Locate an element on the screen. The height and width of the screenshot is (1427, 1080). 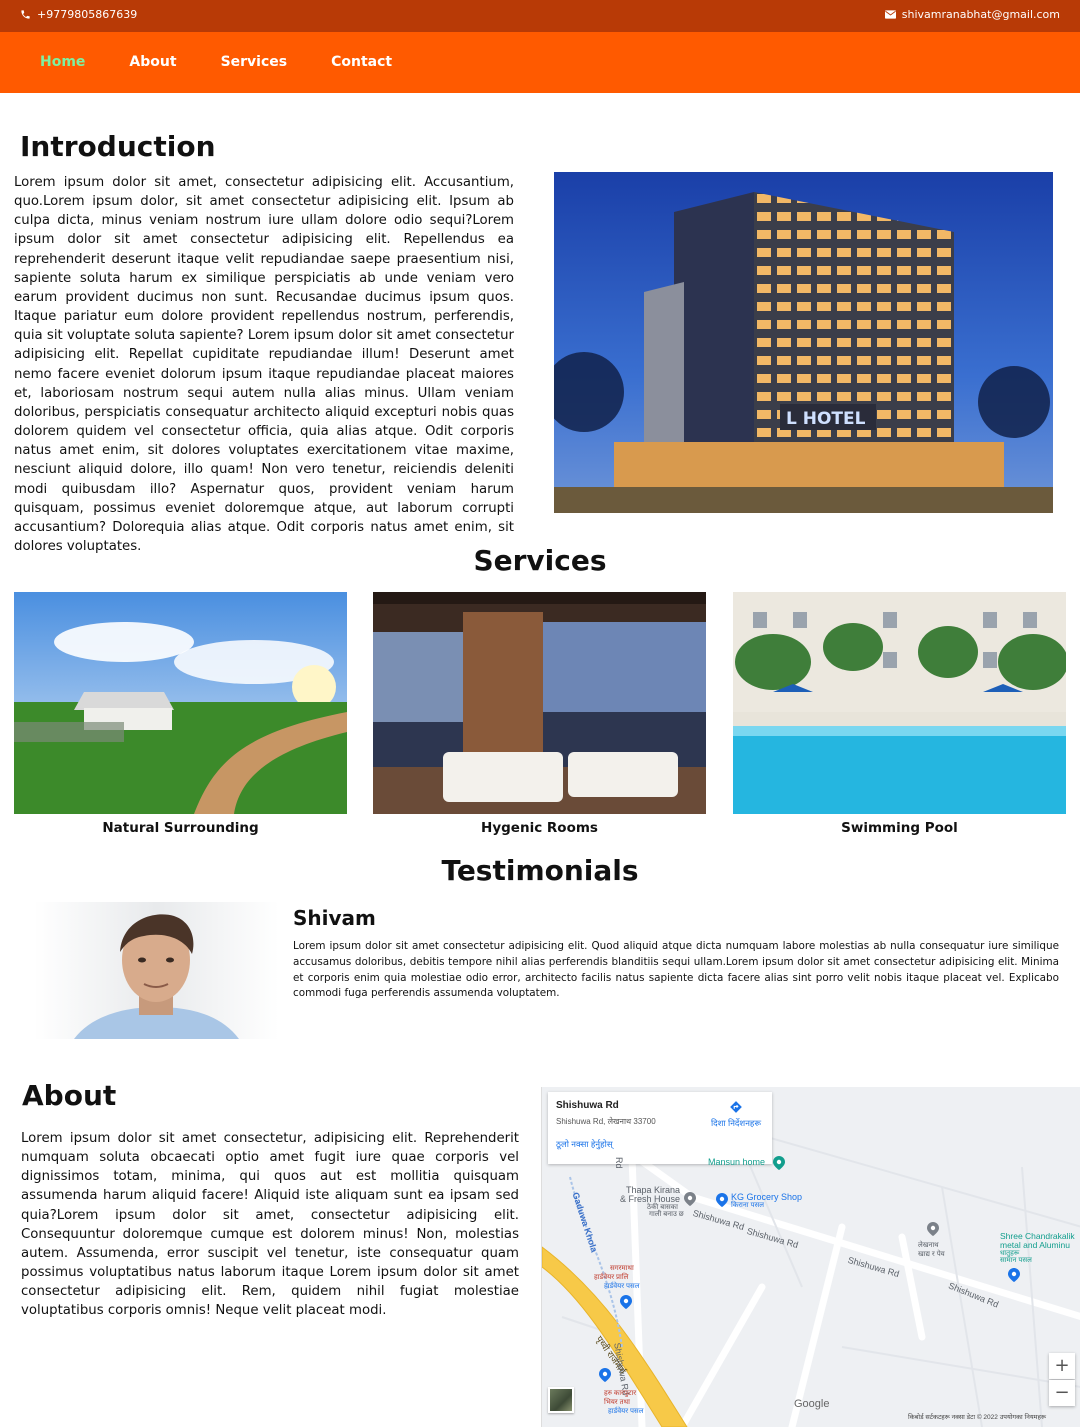
map-poi-bottom: हरु कारपुटार is located at coordinates (620, 1393).